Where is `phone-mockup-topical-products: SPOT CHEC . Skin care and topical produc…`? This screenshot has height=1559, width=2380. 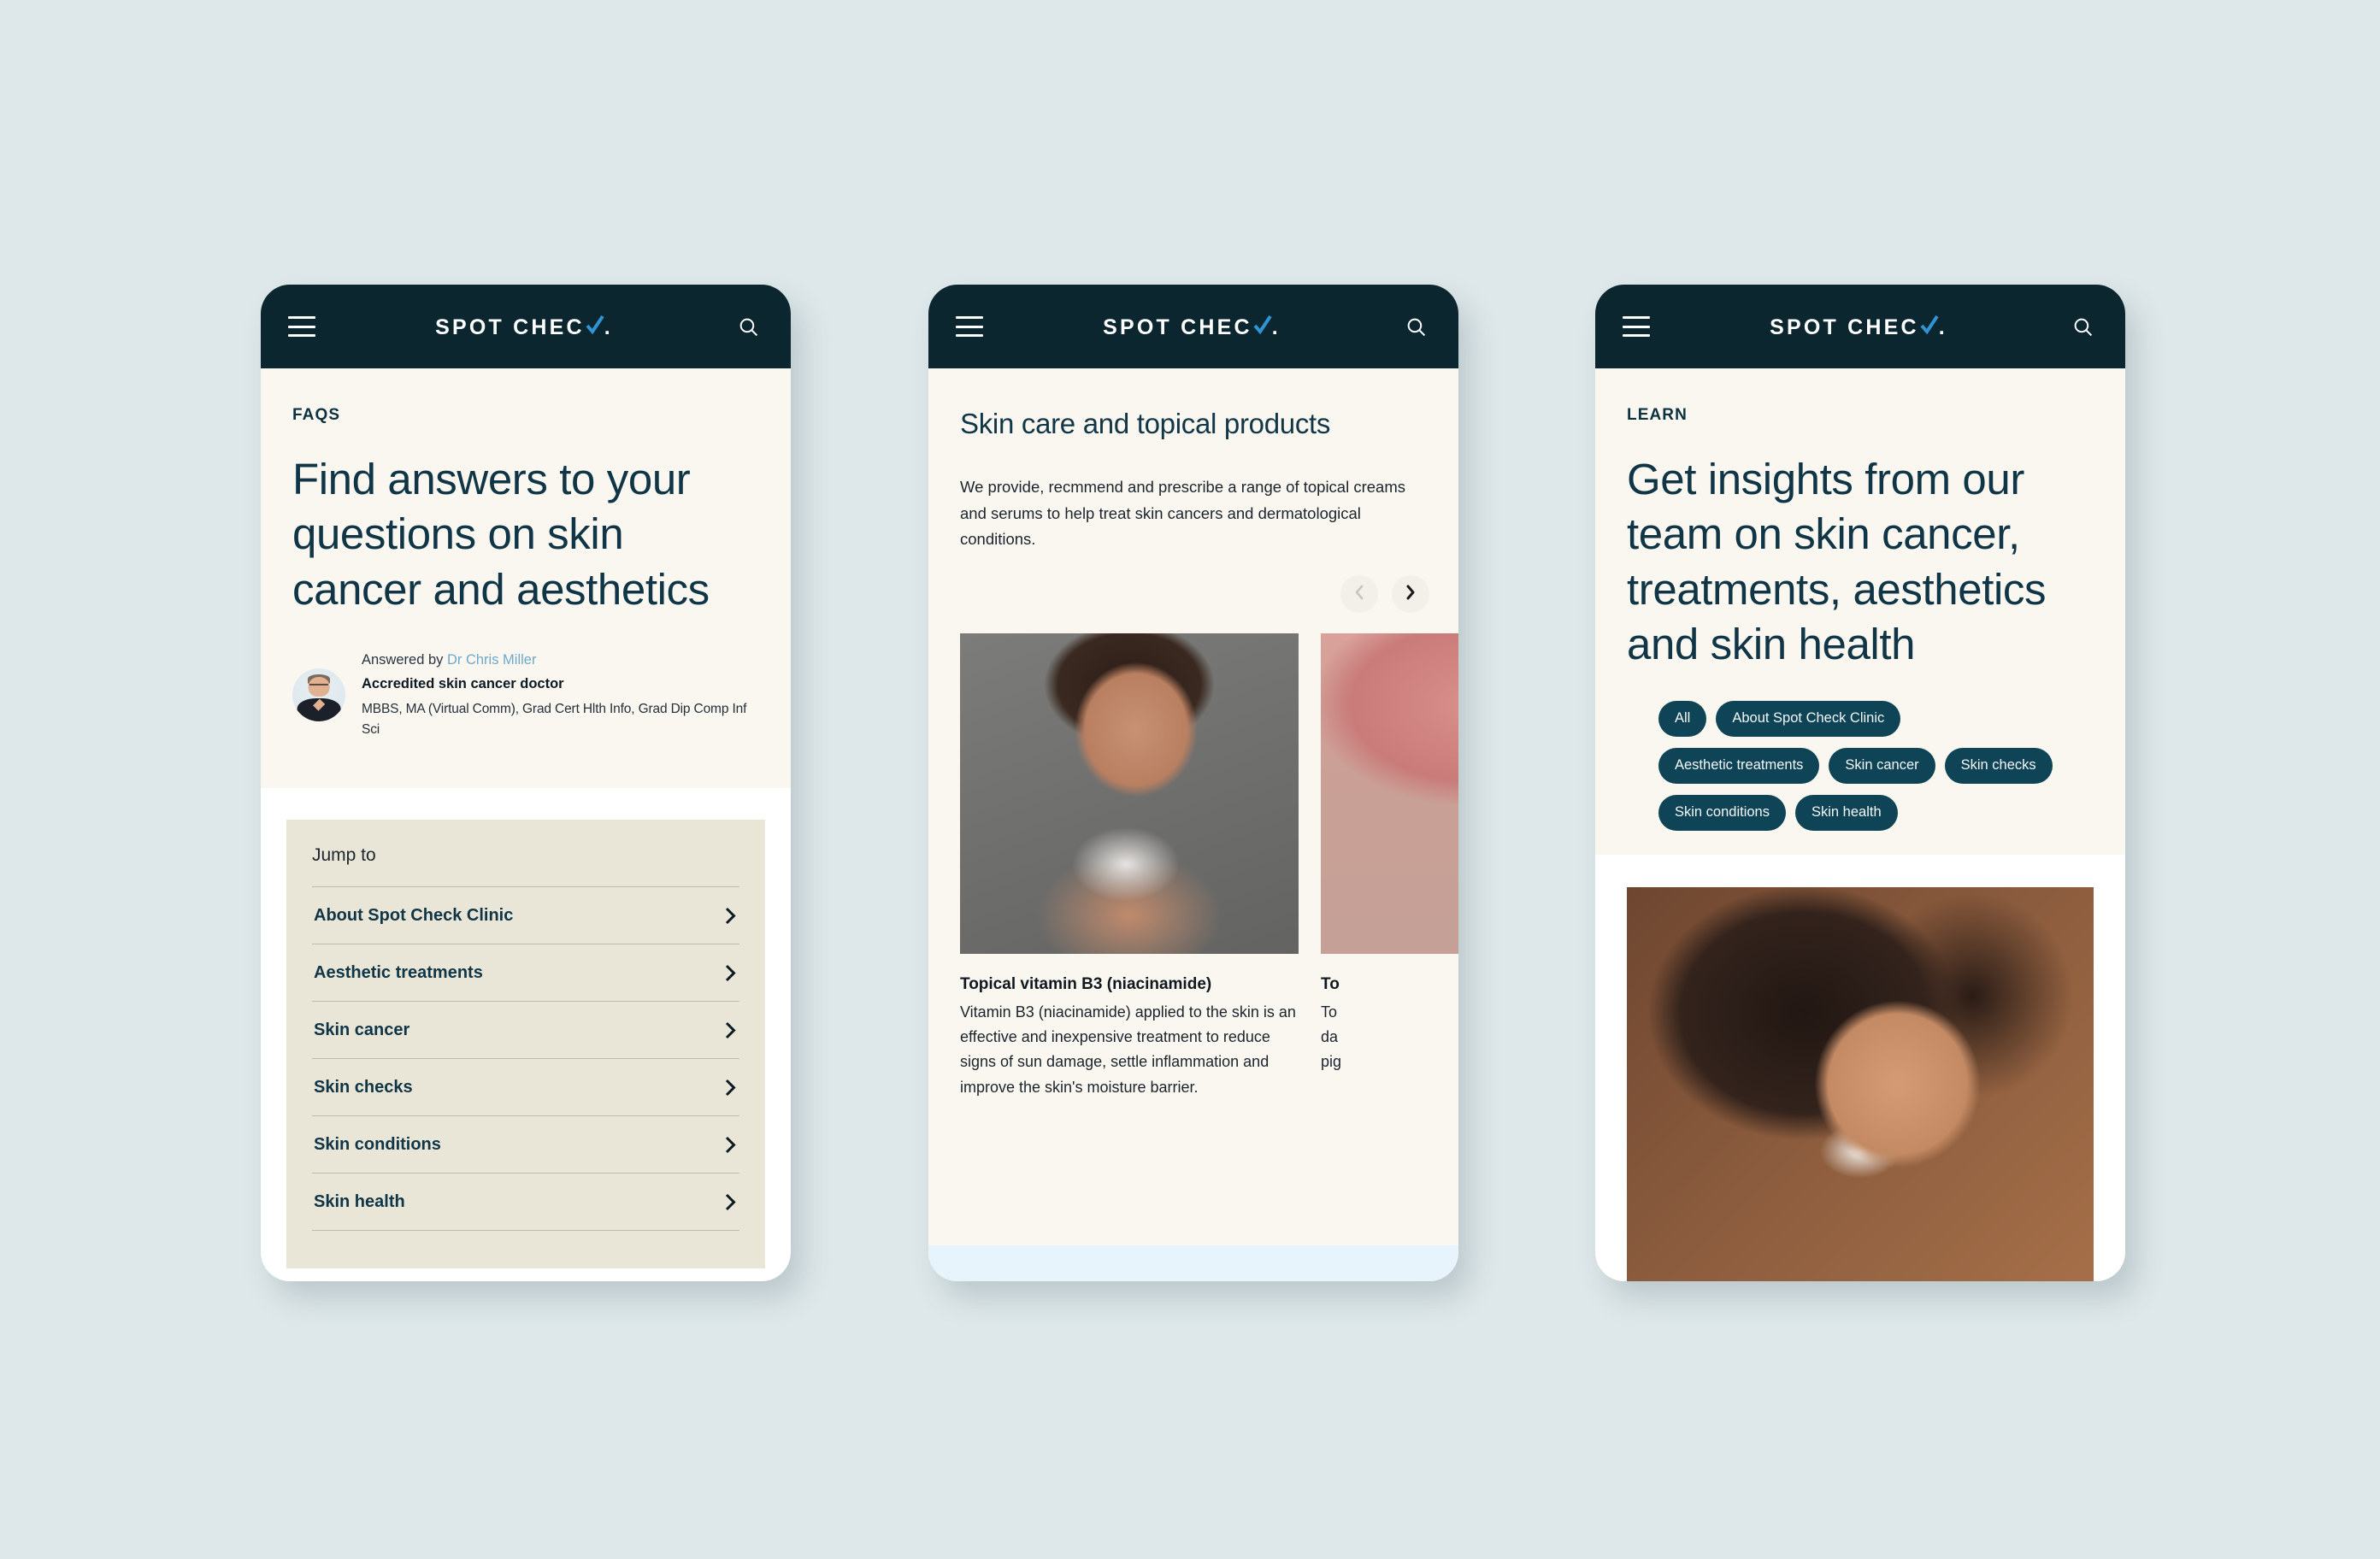
phone-mockup-topical-products: SPOT CHEC . Skin care and topical produc… is located at coordinates (1193, 783).